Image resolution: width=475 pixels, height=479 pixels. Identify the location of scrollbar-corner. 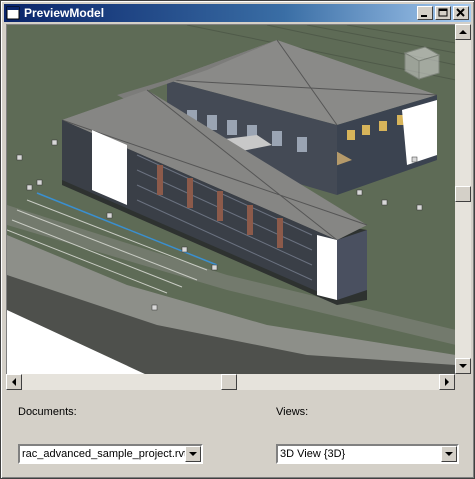
(463, 382).